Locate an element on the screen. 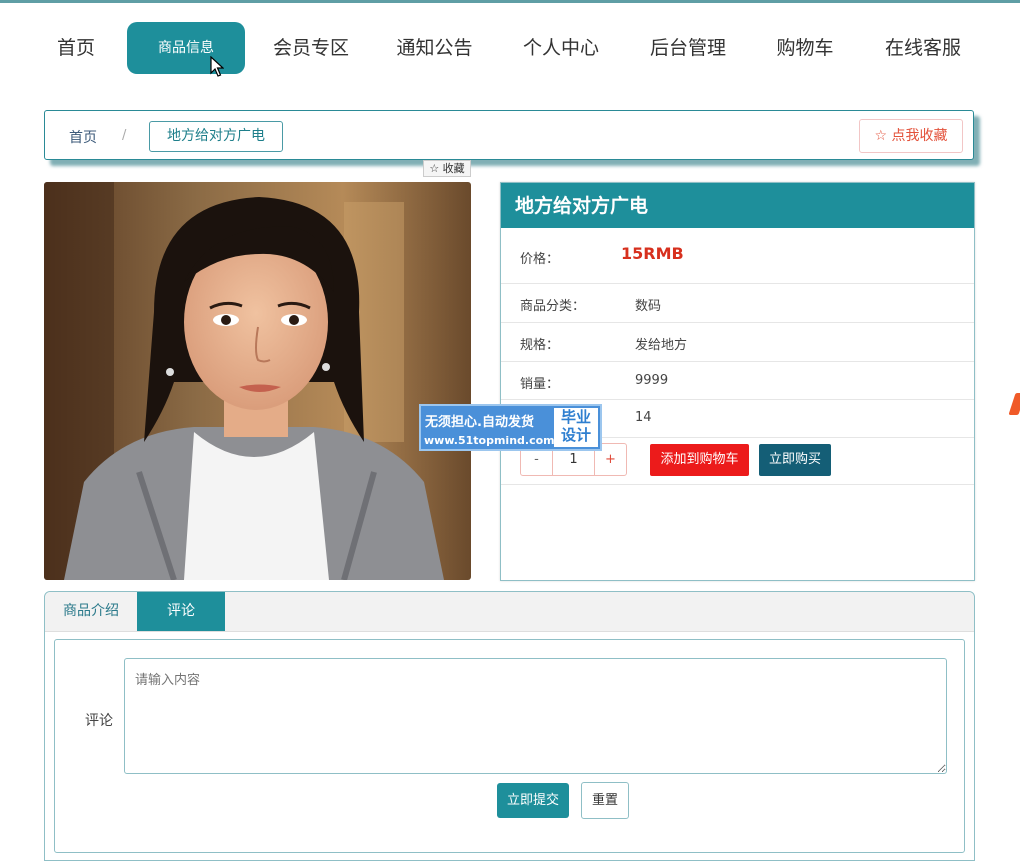 This screenshot has height=861, width=1020. comment-label: 评论 is located at coordinates (99, 721).